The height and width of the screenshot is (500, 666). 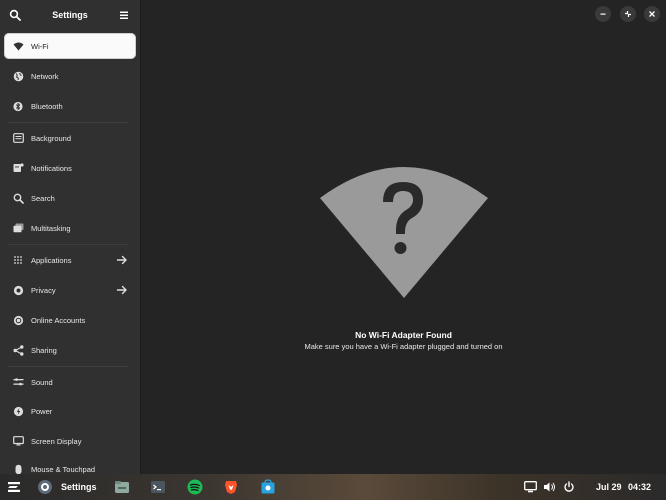 I want to click on sidebar-item-label: Mouse & Touchpad, so click(x=63, y=469).